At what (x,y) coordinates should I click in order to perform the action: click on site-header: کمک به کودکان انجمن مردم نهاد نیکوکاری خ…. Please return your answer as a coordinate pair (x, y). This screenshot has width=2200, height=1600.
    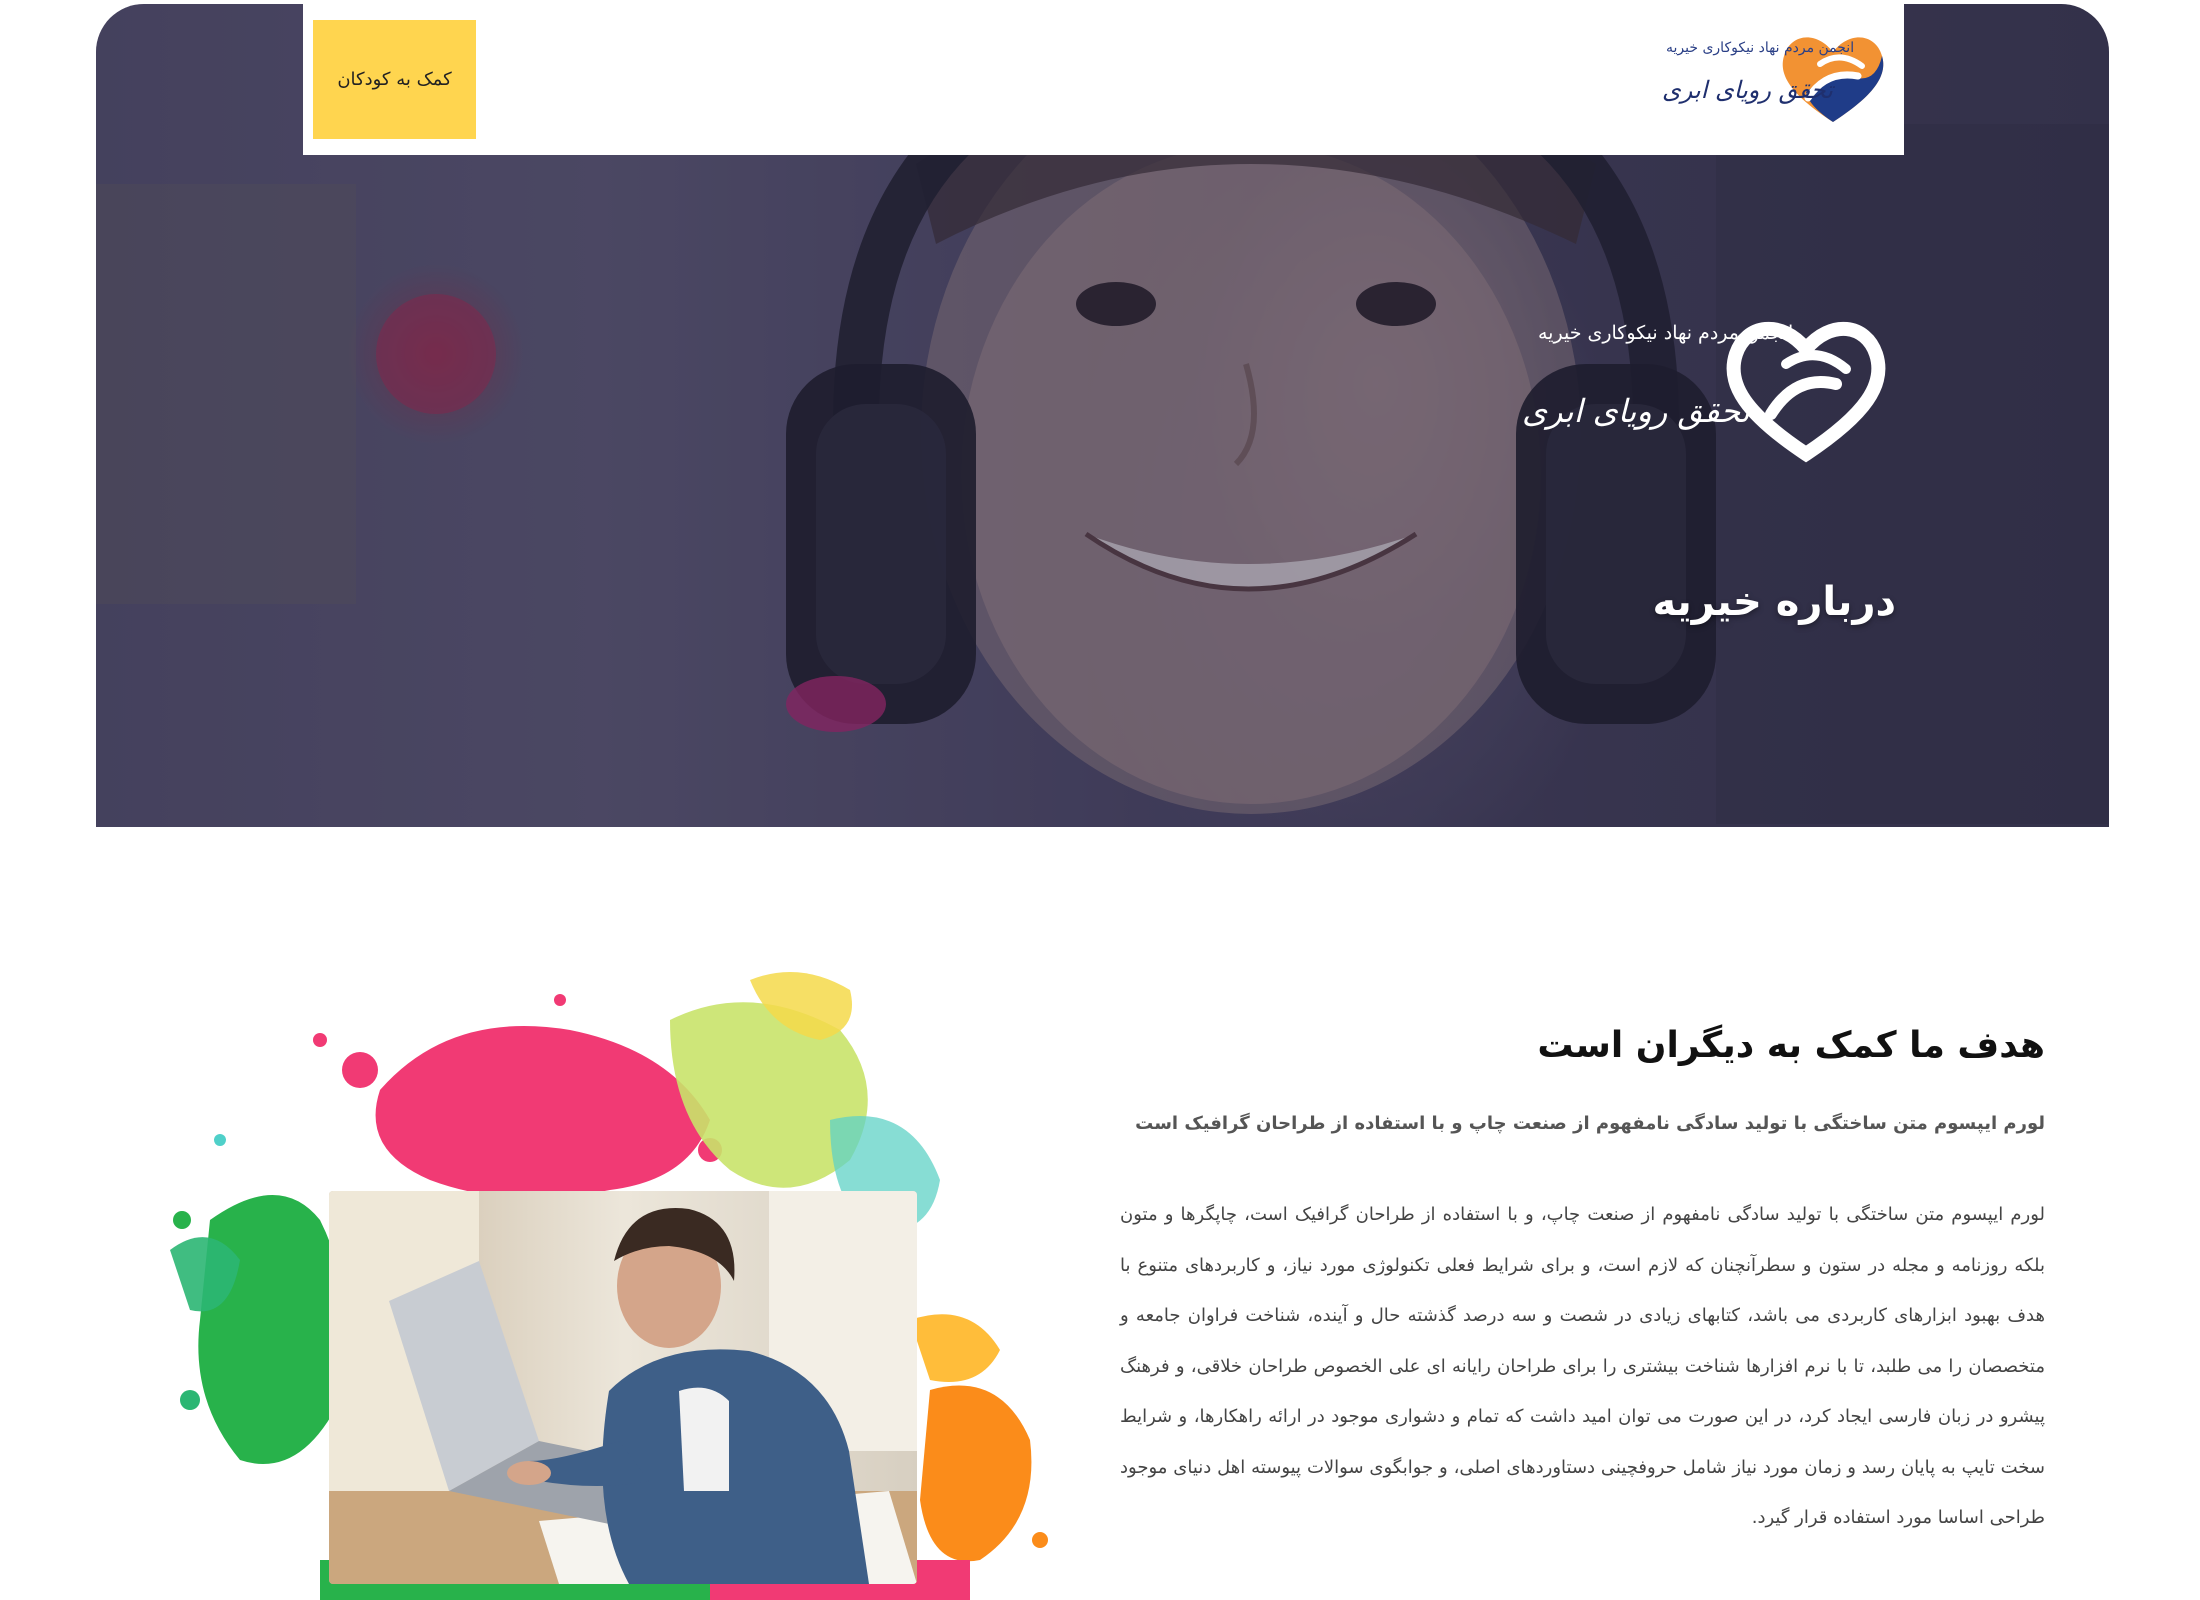
    Looking at the image, I should click on (1103, 79).